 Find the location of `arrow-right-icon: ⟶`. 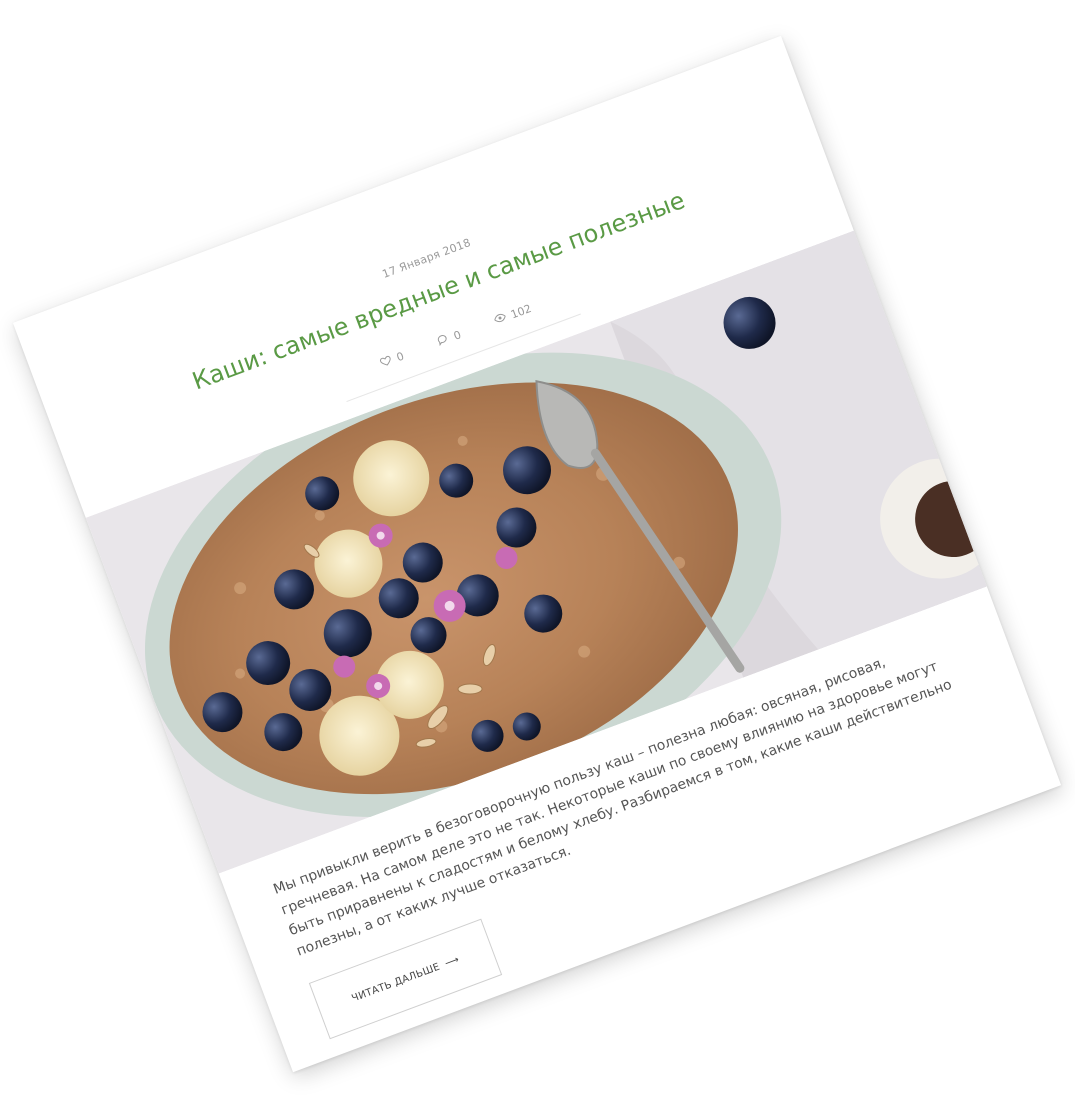

arrow-right-icon: ⟶ is located at coordinates (452, 961).